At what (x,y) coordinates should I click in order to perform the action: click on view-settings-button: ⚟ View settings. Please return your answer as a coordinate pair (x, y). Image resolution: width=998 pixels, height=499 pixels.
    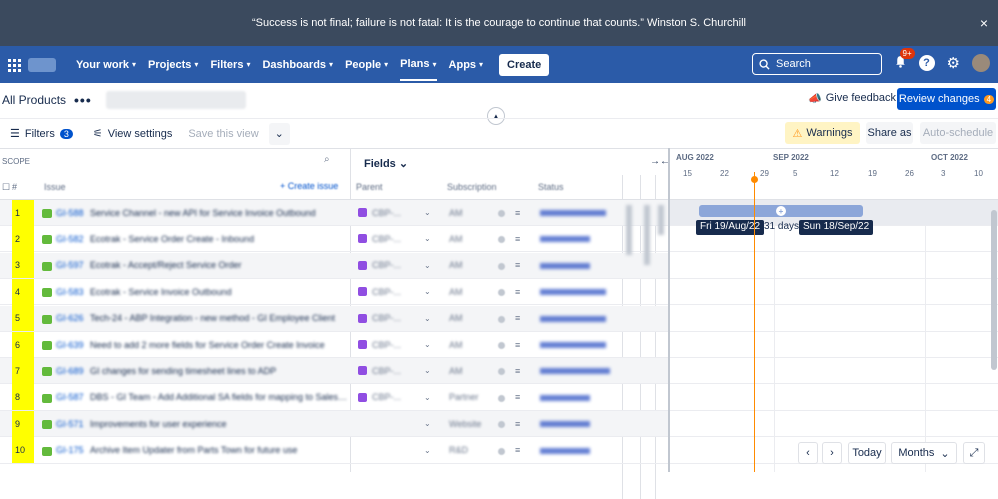
    Looking at the image, I should click on (132, 133).